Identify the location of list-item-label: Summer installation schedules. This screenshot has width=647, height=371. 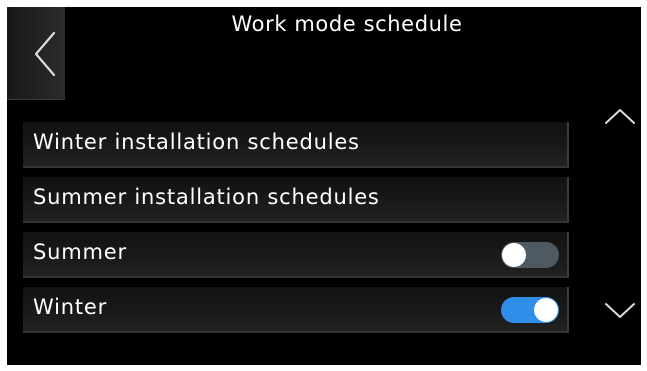
(206, 197).